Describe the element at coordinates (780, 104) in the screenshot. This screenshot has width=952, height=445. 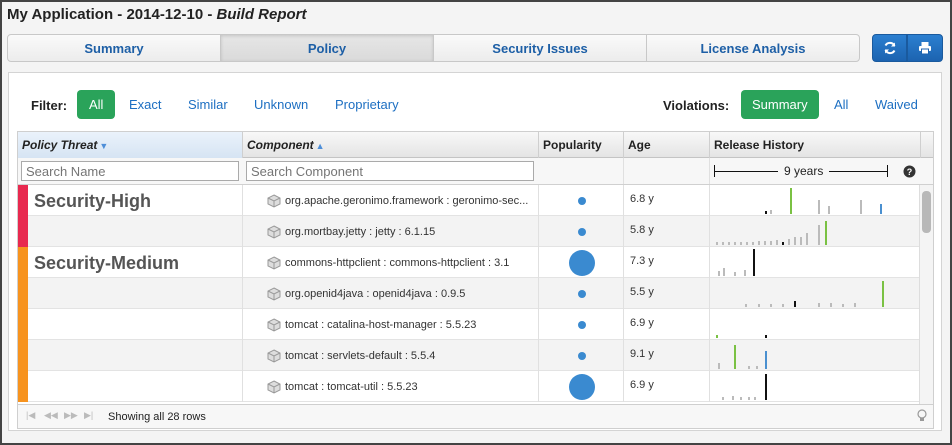
I see `violations-summary: Summary` at that location.